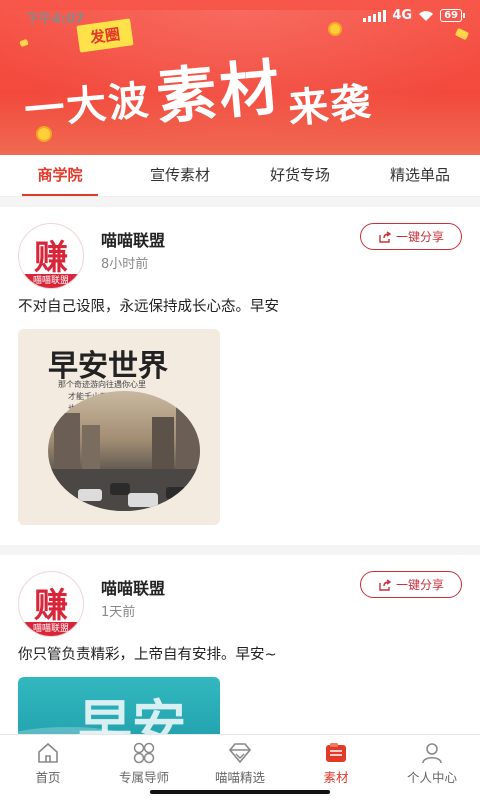 This screenshot has width=480, height=800. I want to click on coin-decoration, so click(335, 29).